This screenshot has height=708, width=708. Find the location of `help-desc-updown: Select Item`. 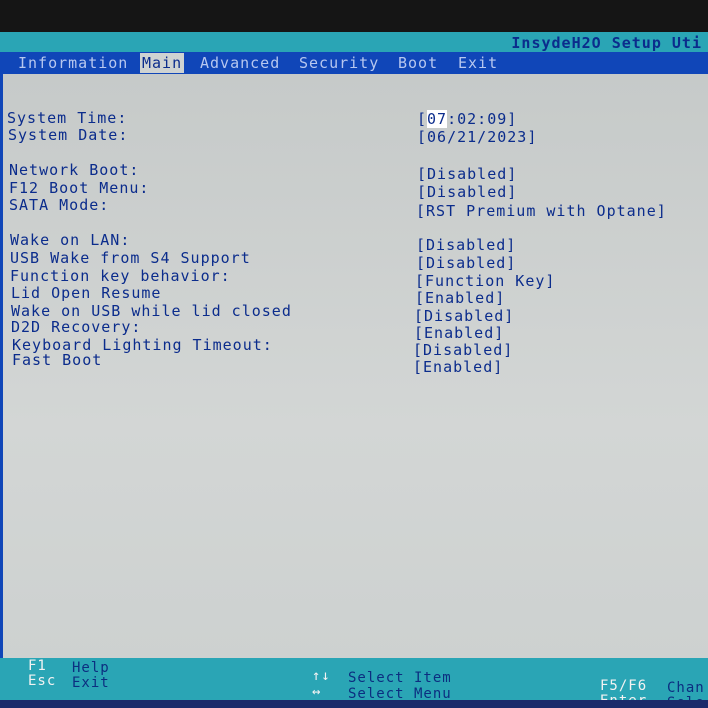

help-desc-updown: Select Item is located at coordinates (400, 678).